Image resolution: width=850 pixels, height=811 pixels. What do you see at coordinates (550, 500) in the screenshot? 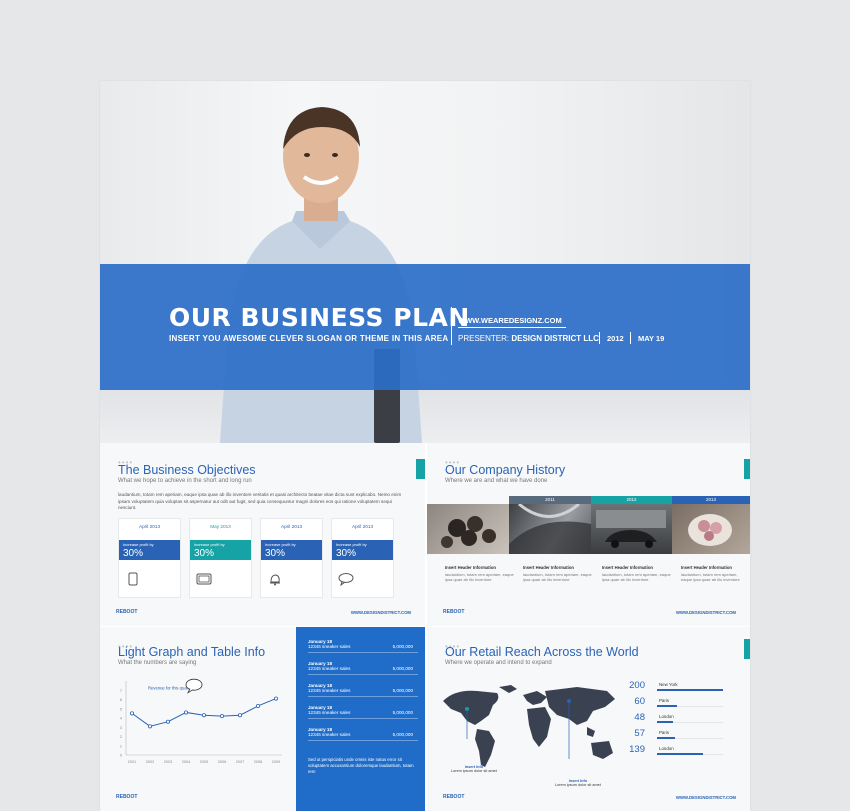
I see `year-bar: 2011` at bounding box center [550, 500].